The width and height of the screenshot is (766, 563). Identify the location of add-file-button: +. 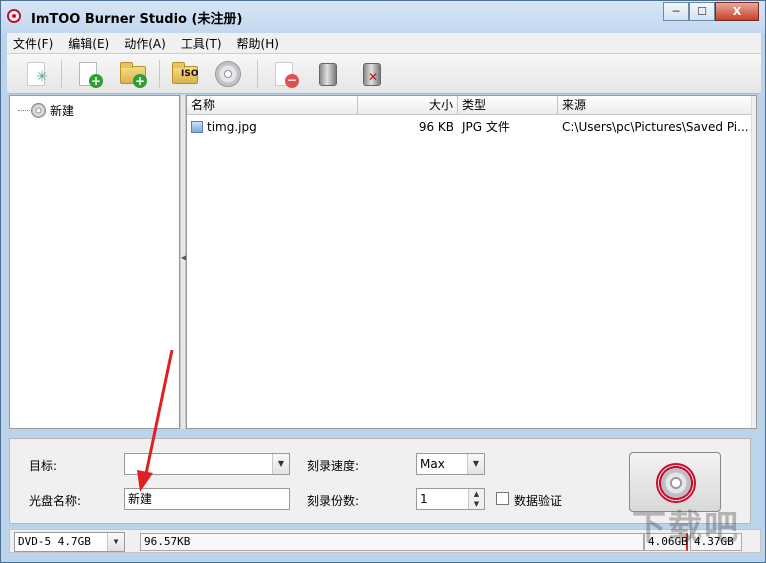
(89, 74).